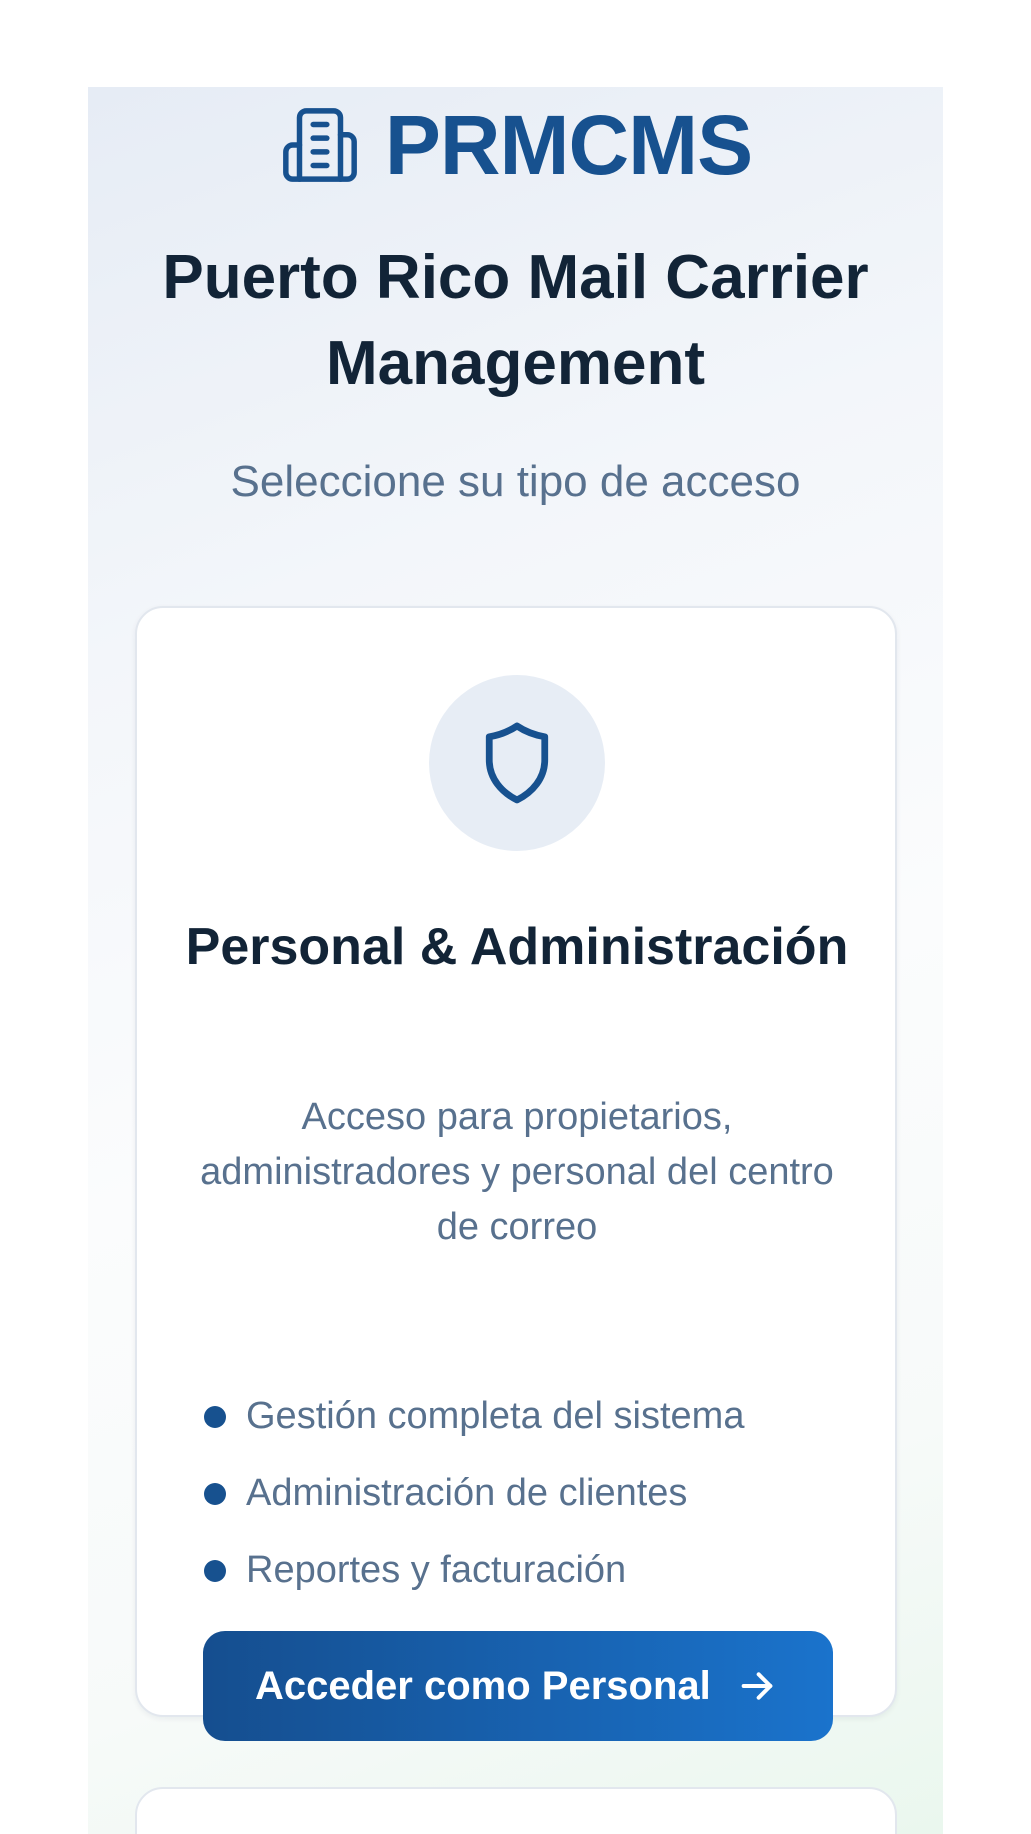 Image resolution: width=1031 pixels, height=1834 pixels. I want to click on page-subtitle: Seleccione su tipo de acceso, so click(515, 481).